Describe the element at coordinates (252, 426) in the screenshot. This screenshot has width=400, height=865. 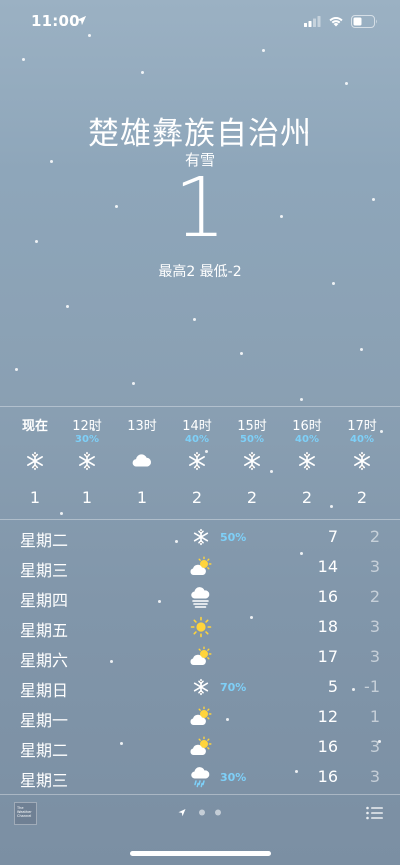
I see `hour-label: 15时` at that location.